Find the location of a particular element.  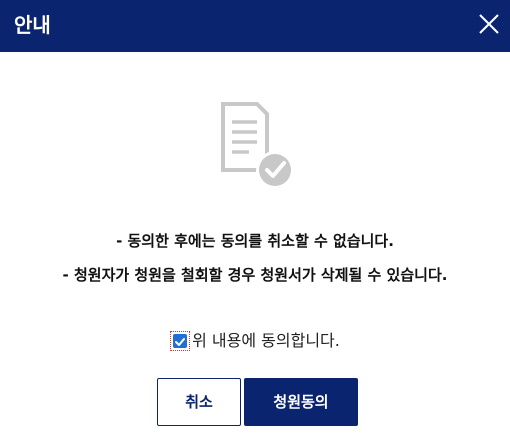

check-icon is located at coordinates (180, 342).